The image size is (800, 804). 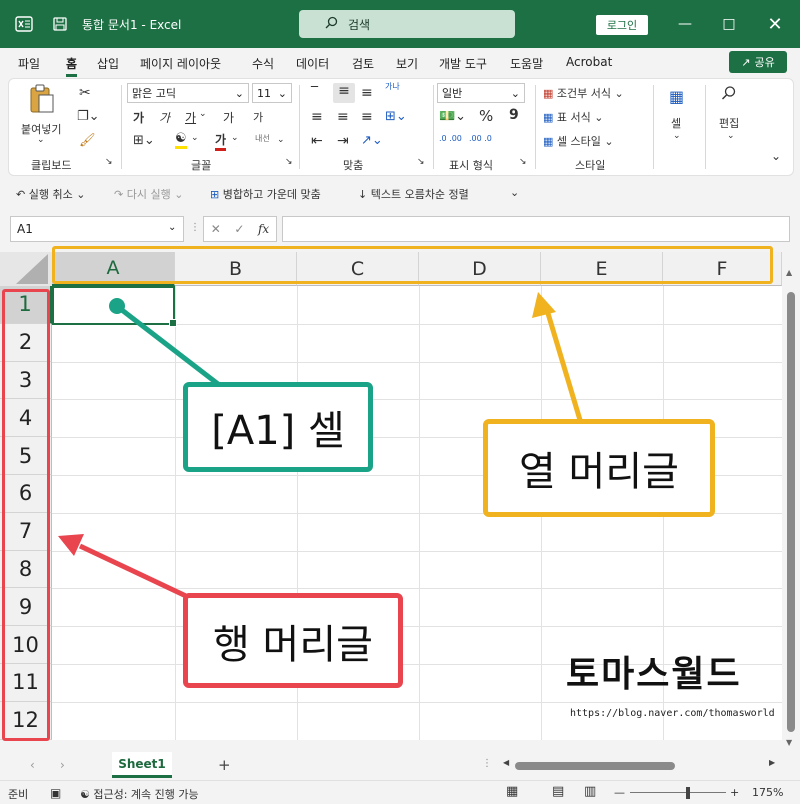 I want to click on customize-qat-icon: ⌄, so click(x=514, y=192).